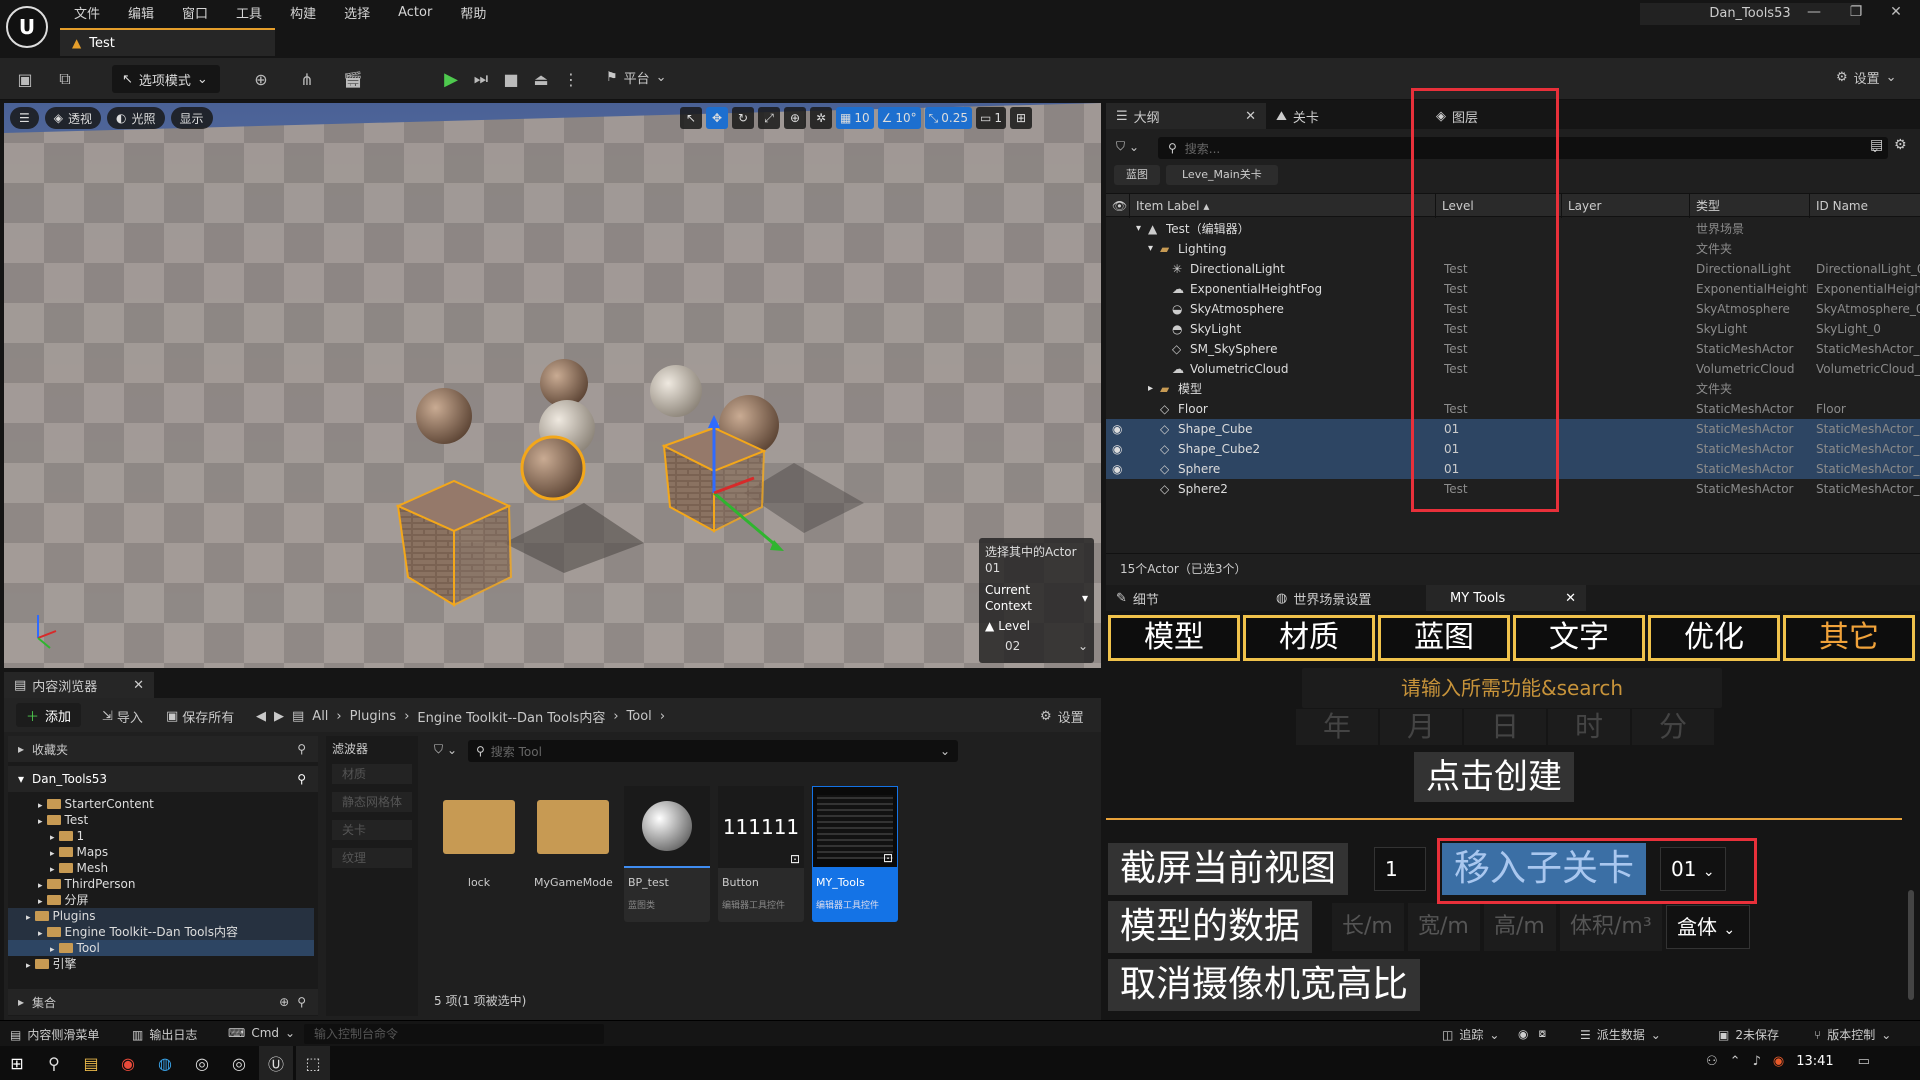  What do you see at coordinates (1062, 716) in the screenshot?
I see `cb-settings-button: ⚙ 设置` at bounding box center [1062, 716].